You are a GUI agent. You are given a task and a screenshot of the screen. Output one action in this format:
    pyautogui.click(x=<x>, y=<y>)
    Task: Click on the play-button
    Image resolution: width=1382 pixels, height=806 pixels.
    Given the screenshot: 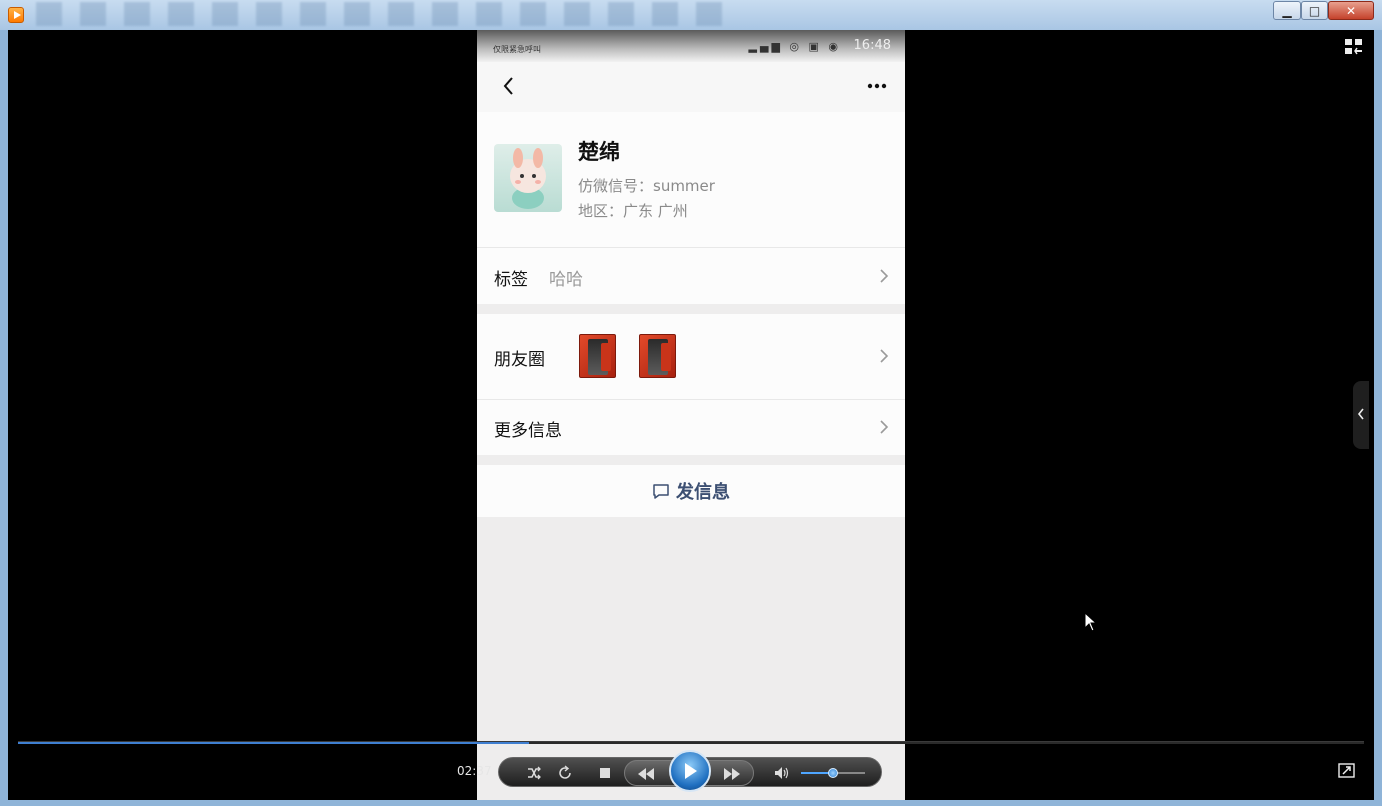 What is the action you would take?
    pyautogui.click(x=690, y=771)
    